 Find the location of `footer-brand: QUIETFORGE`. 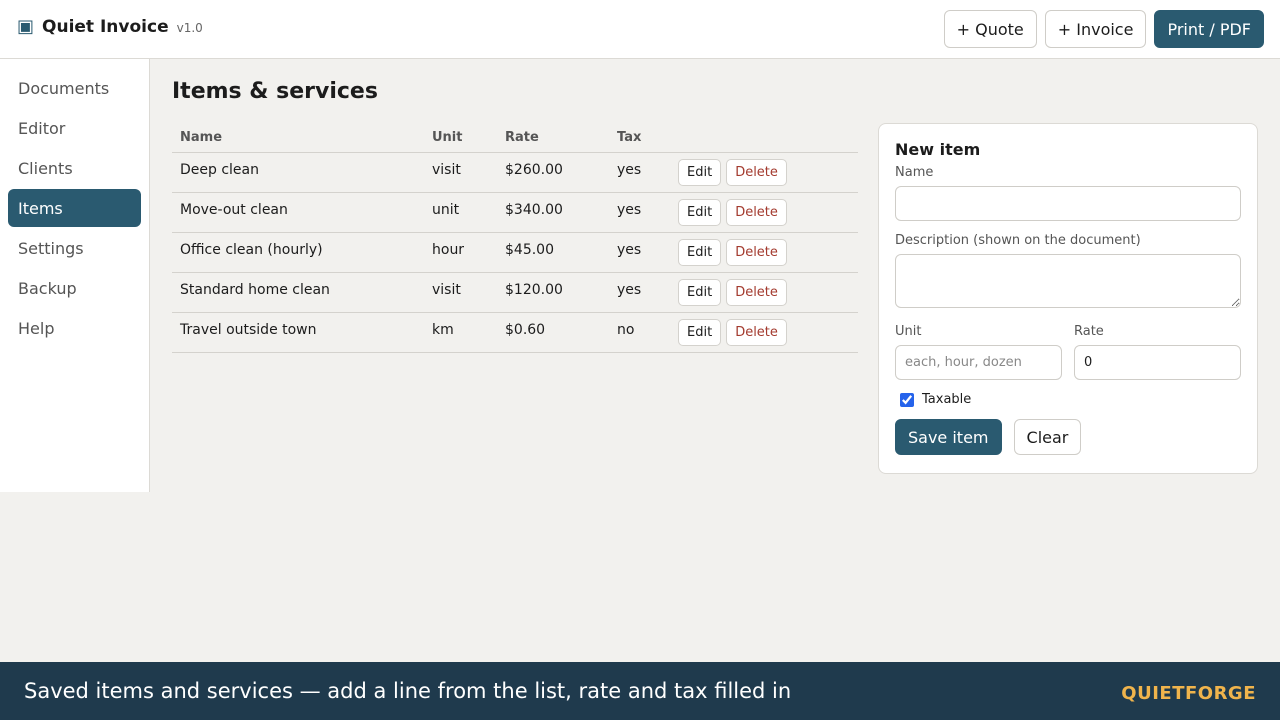

footer-brand: QUIETFORGE is located at coordinates (1188, 693).